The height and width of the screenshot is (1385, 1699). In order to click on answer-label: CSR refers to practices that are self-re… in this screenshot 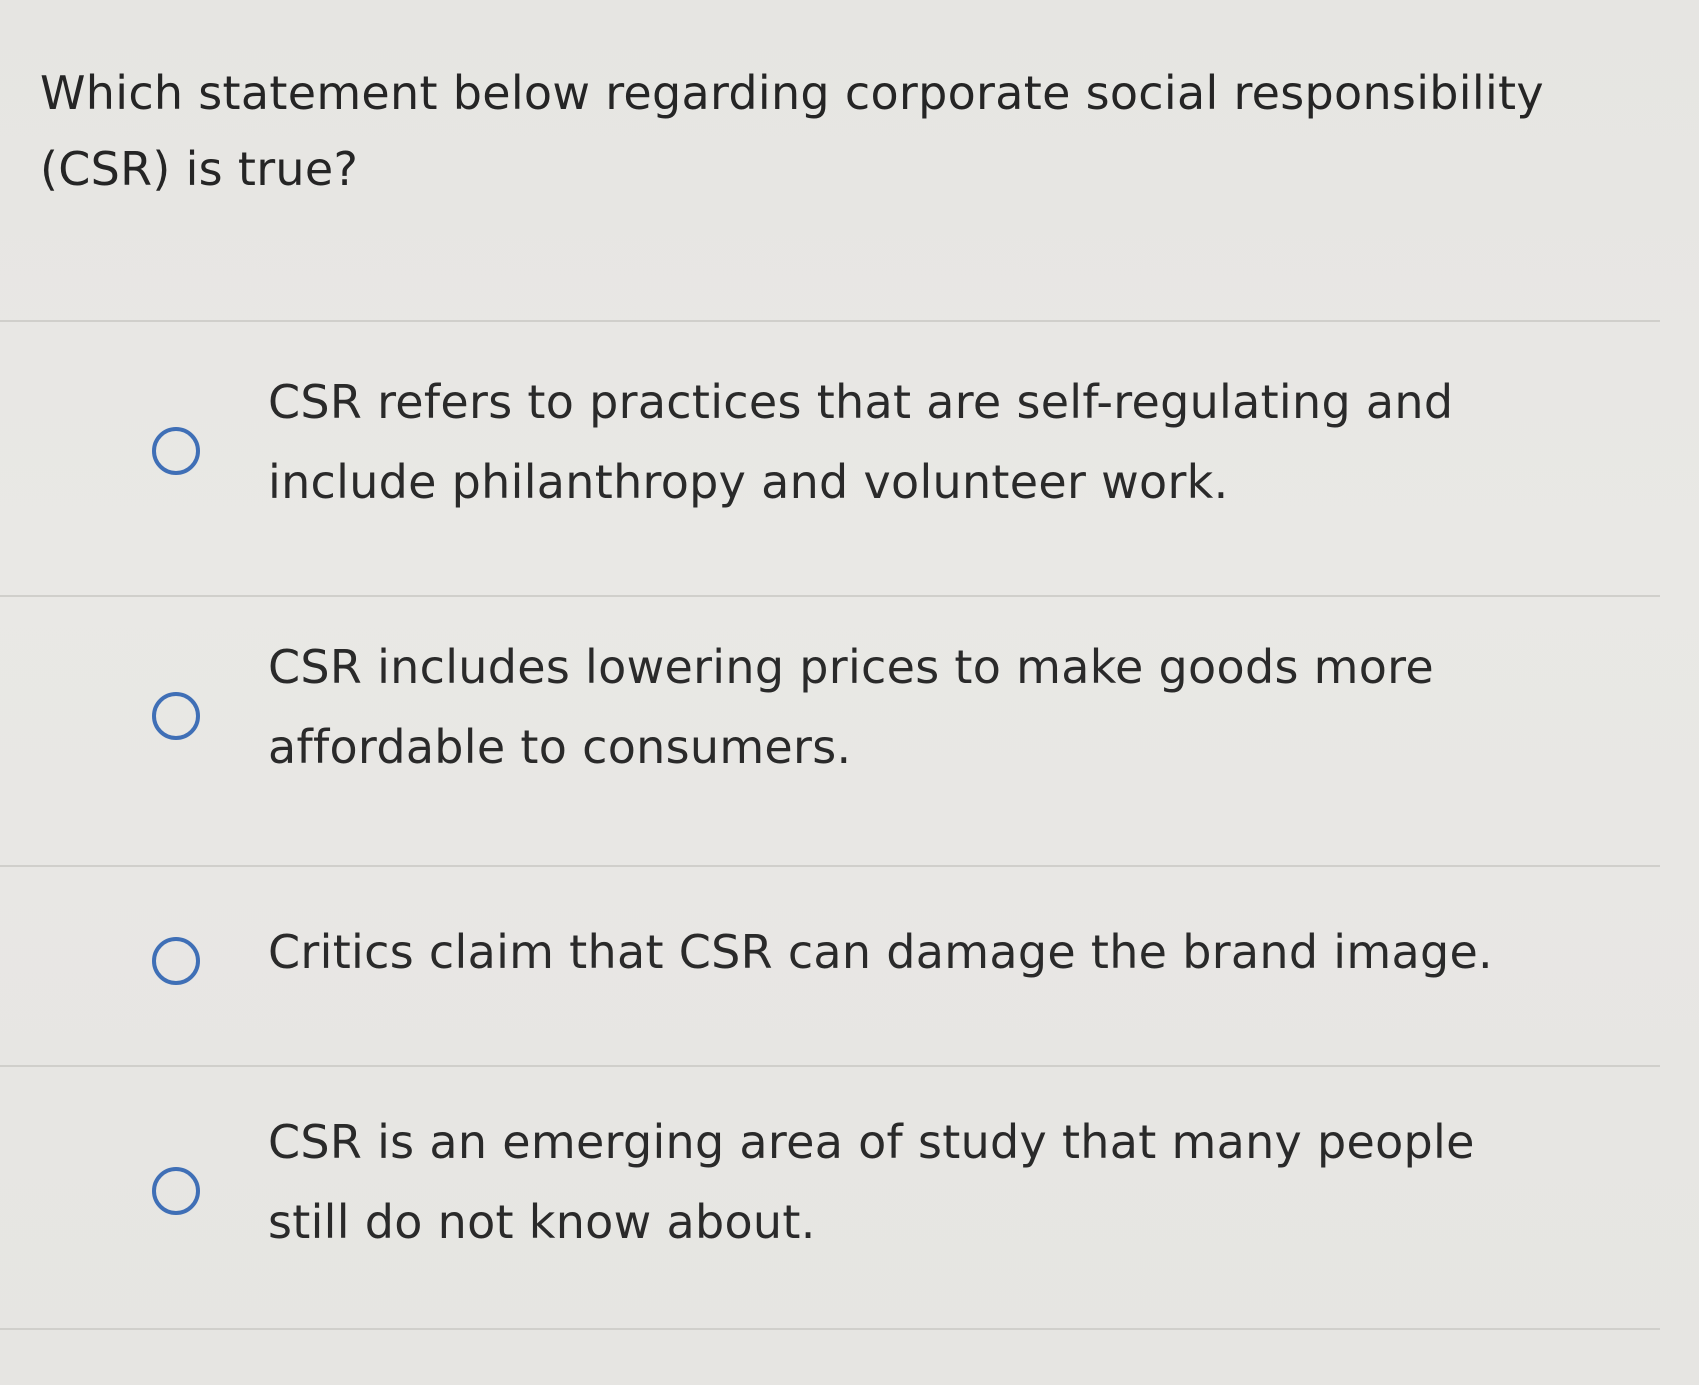, I will do `click(918, 442)`.